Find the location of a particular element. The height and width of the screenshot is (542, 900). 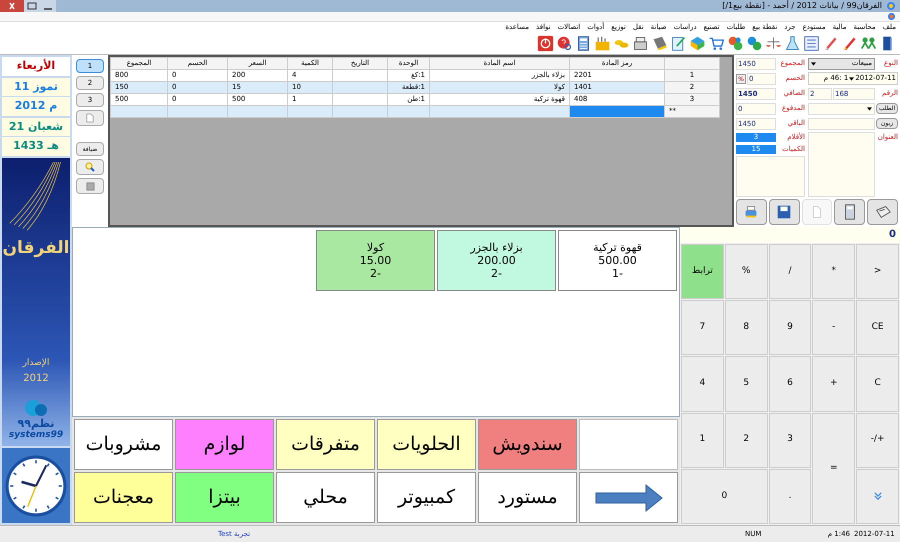

new-page-button is located at coordinates (90, 118).